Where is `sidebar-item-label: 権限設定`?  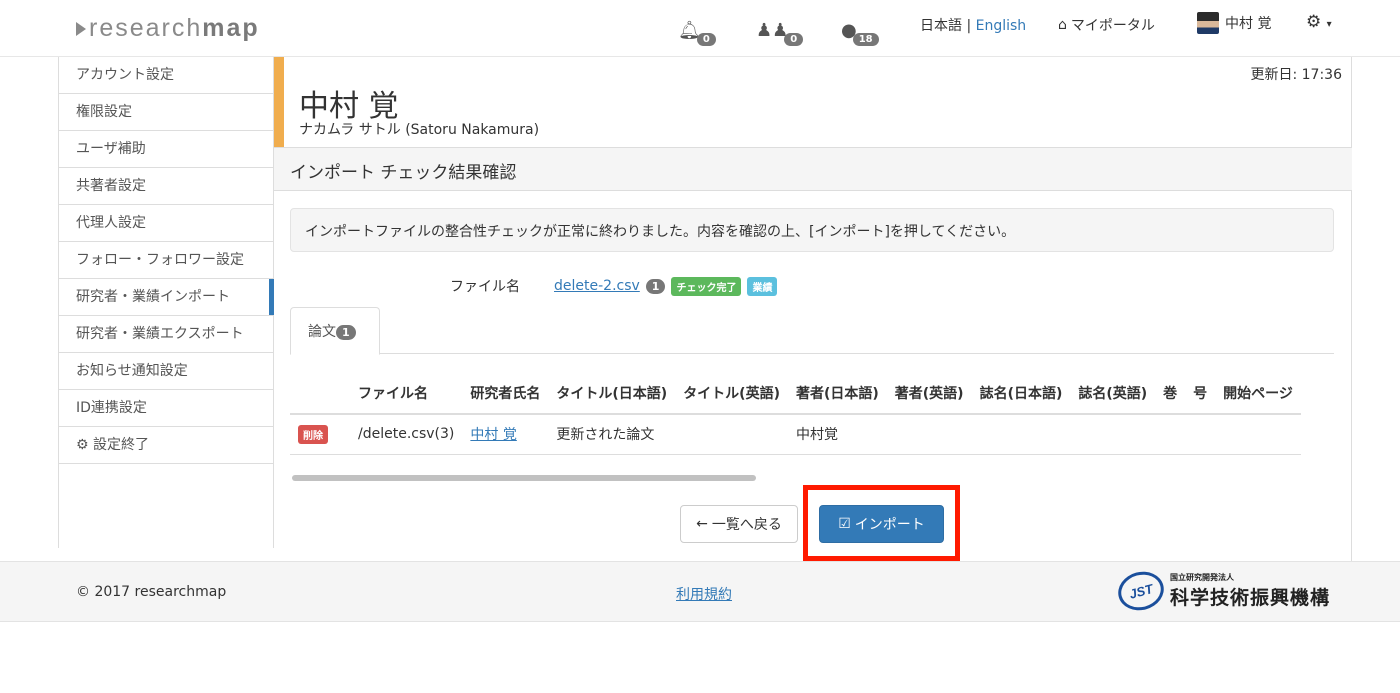 sidebar-item-label: 権限設定 is located at coordinates (104, 112).